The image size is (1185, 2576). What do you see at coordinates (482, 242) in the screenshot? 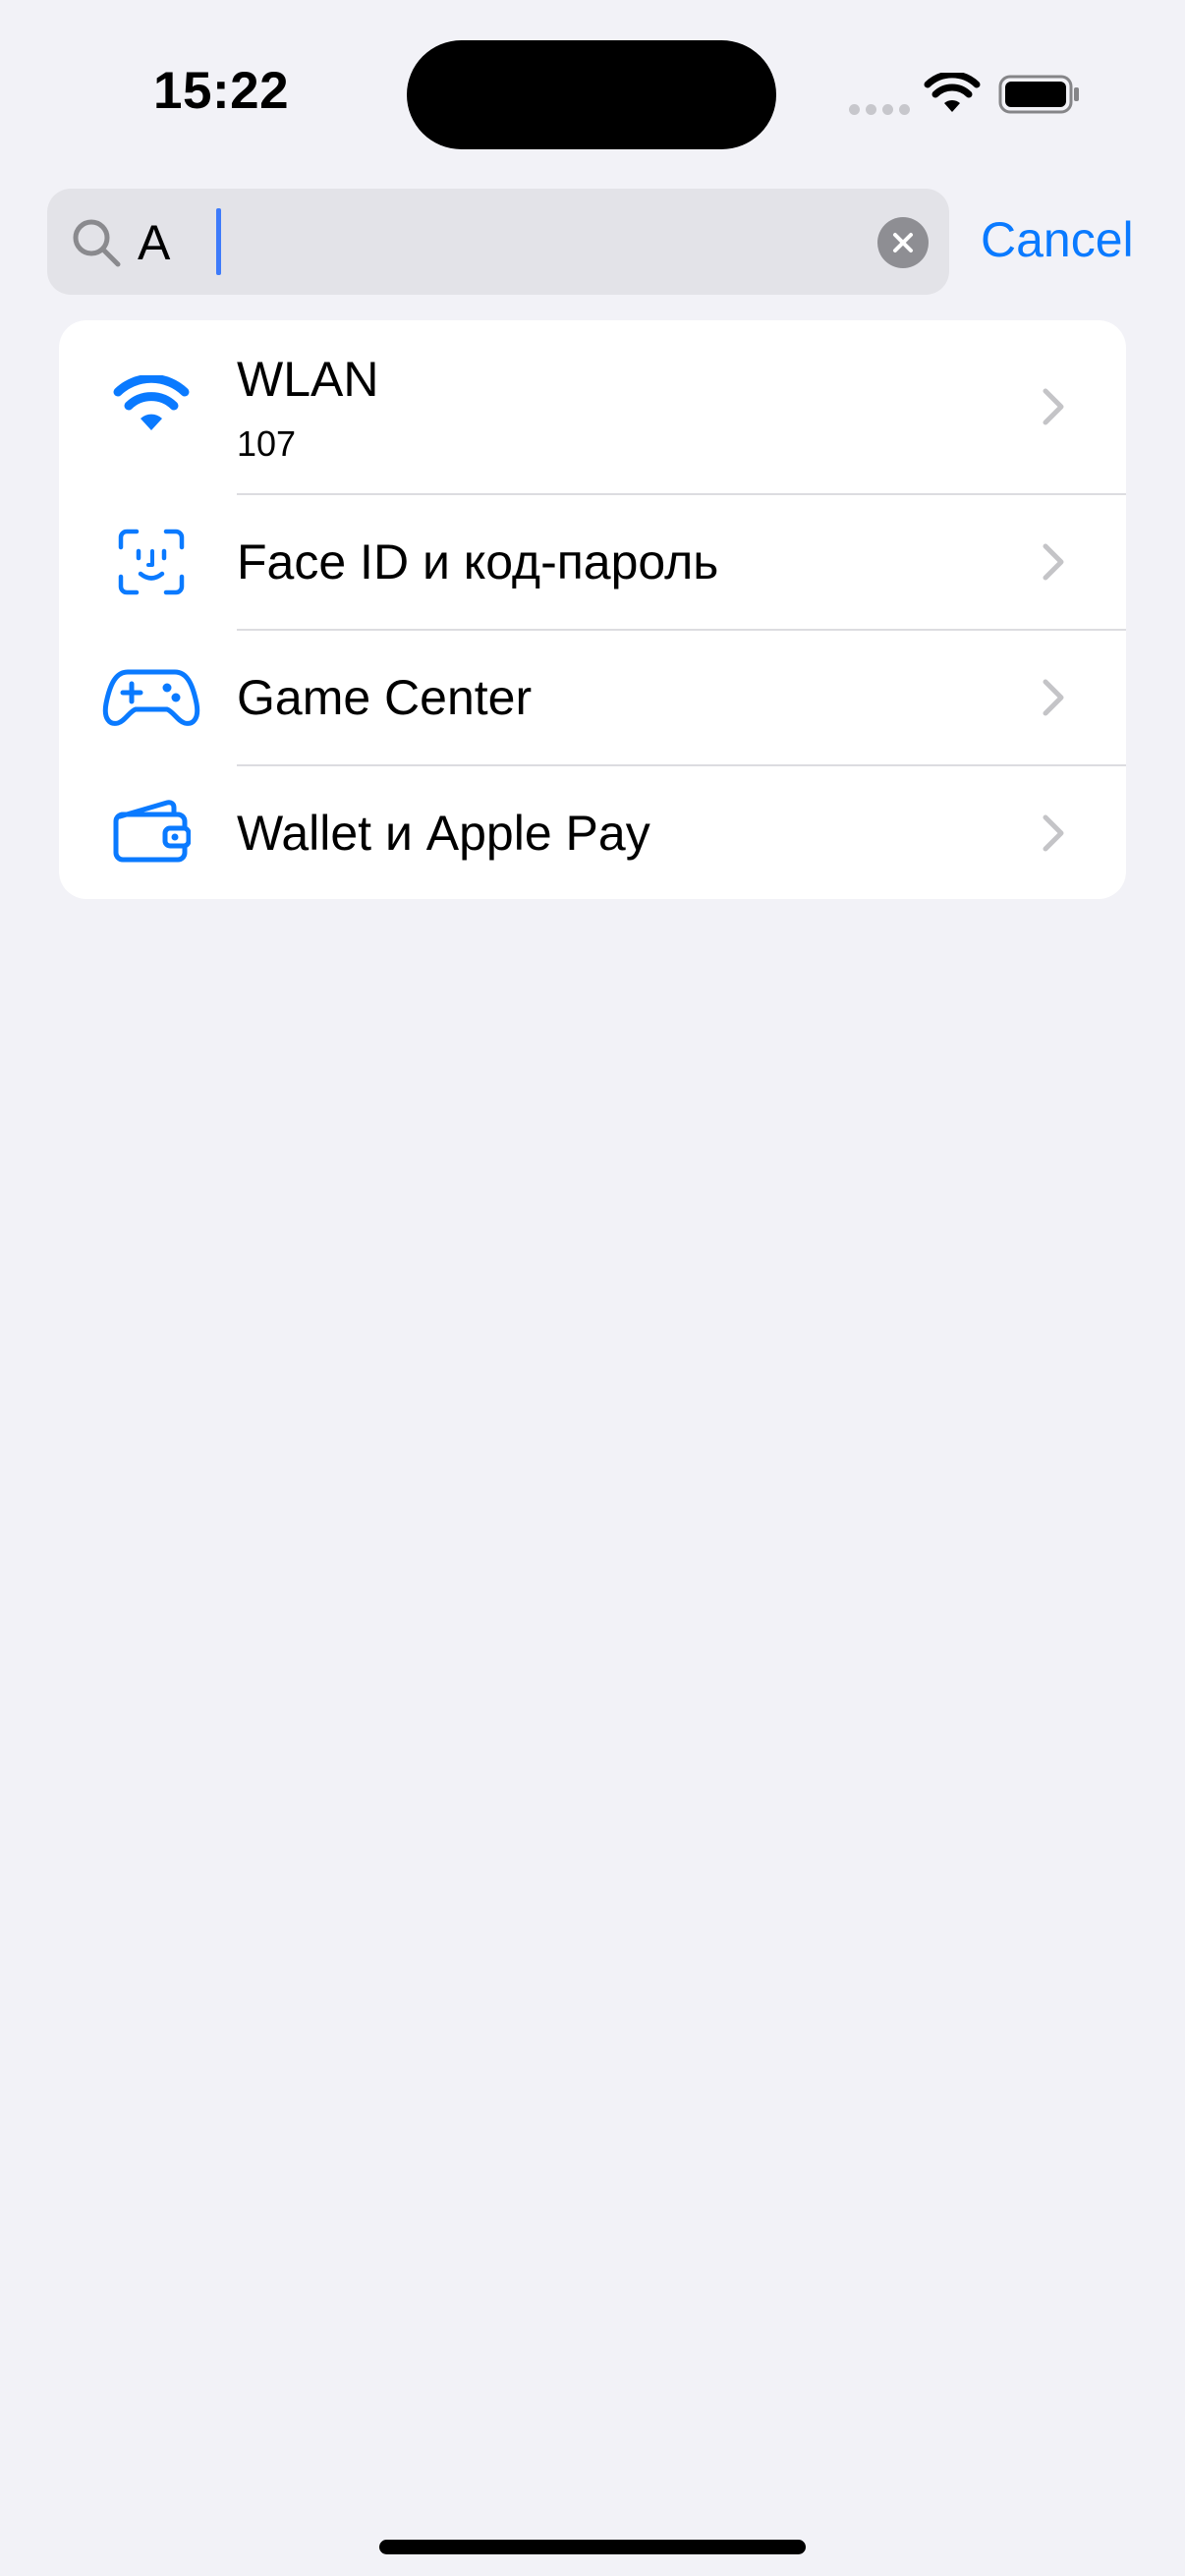
I see `search-input` at bounding box center [482, 242].